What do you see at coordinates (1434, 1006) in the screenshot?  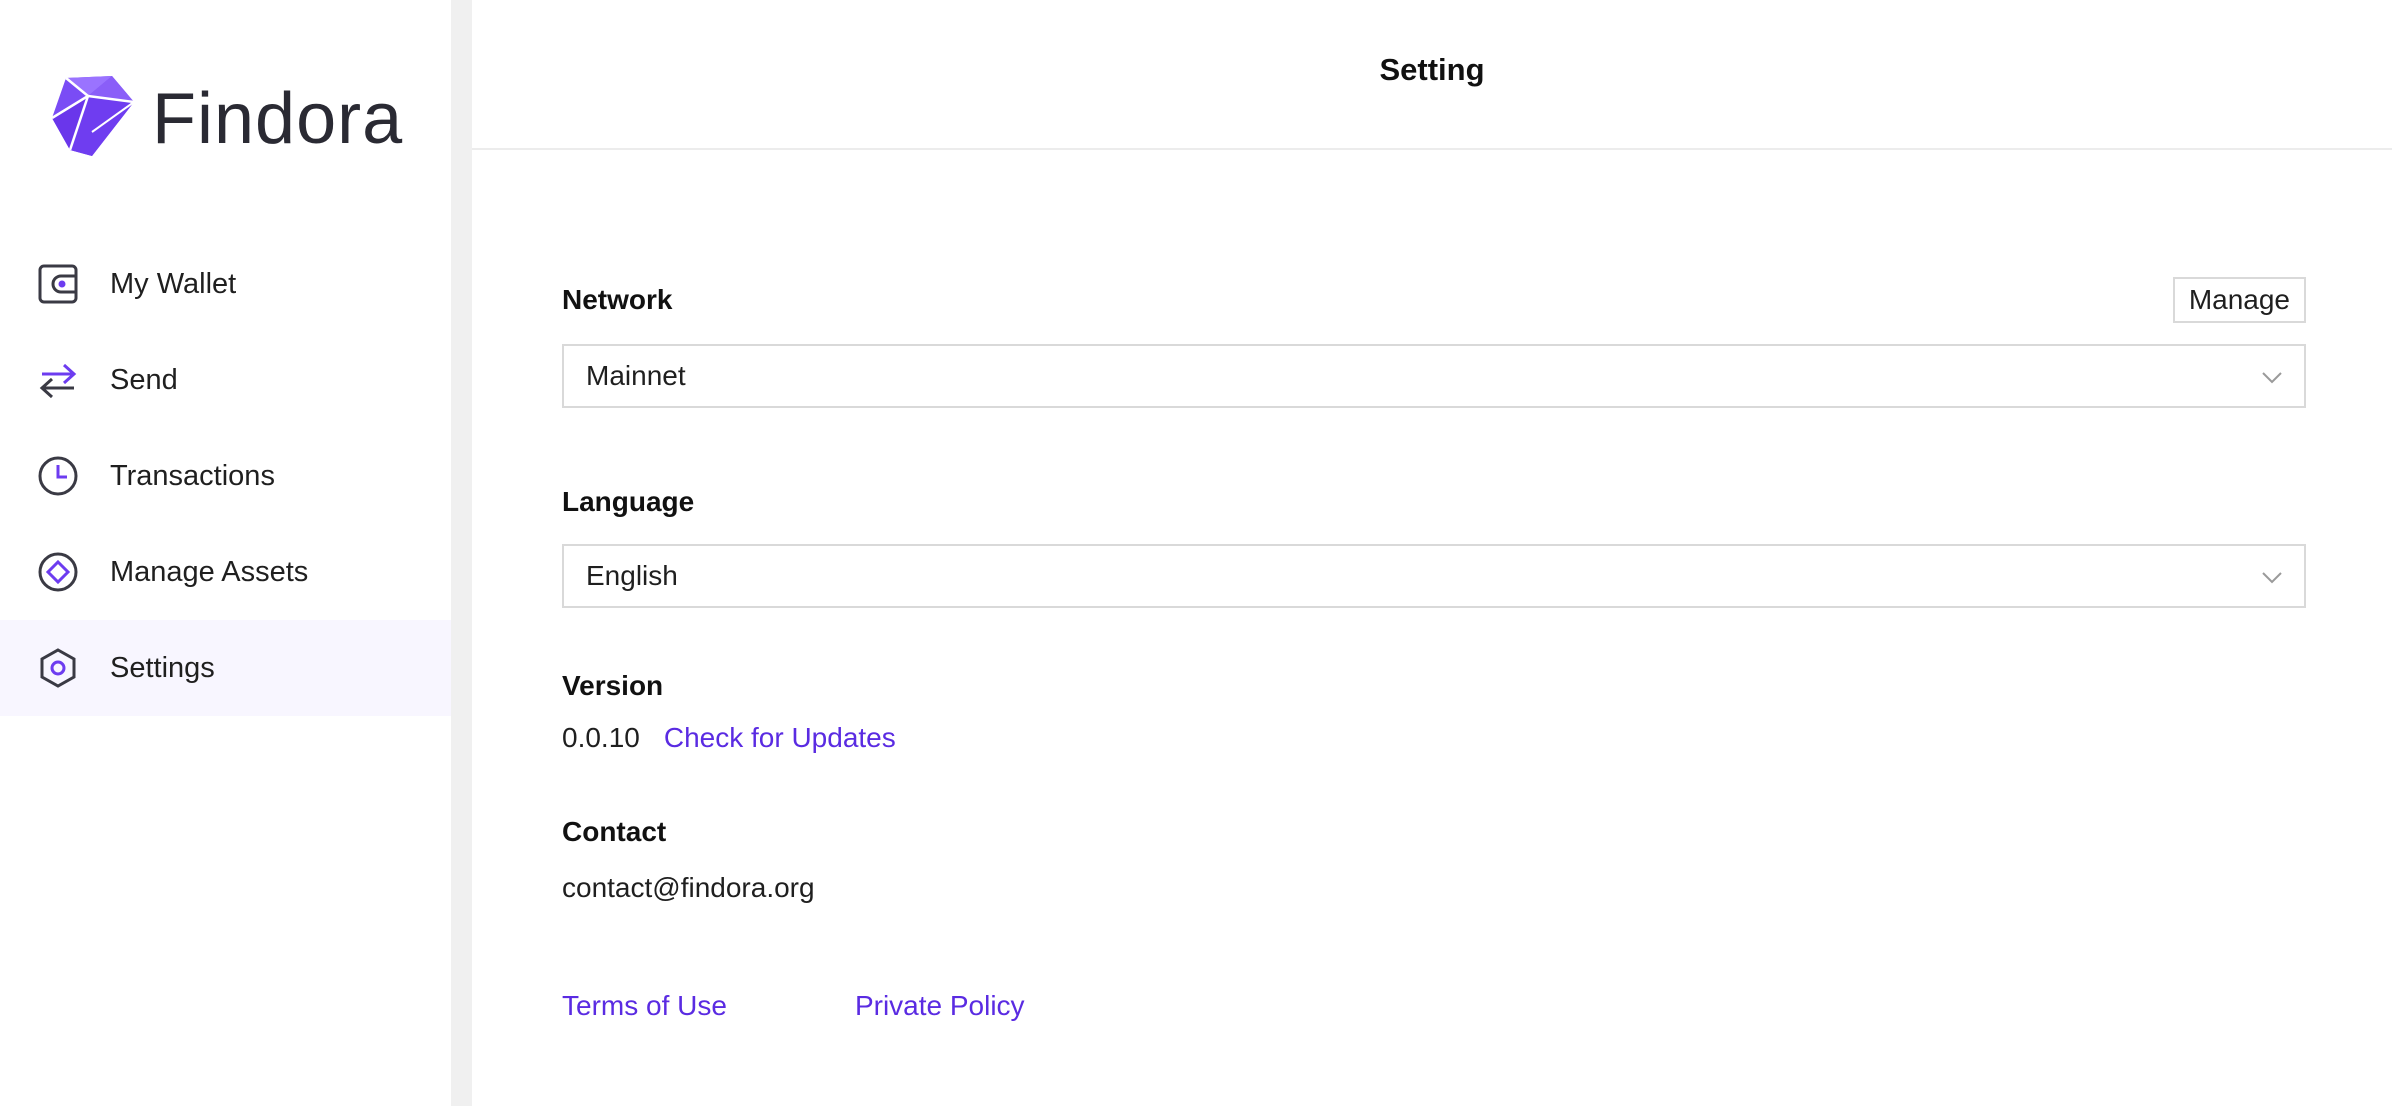 I see `footer-links: Terms of Use Private Policy` at bounding box center [1434, 1006].